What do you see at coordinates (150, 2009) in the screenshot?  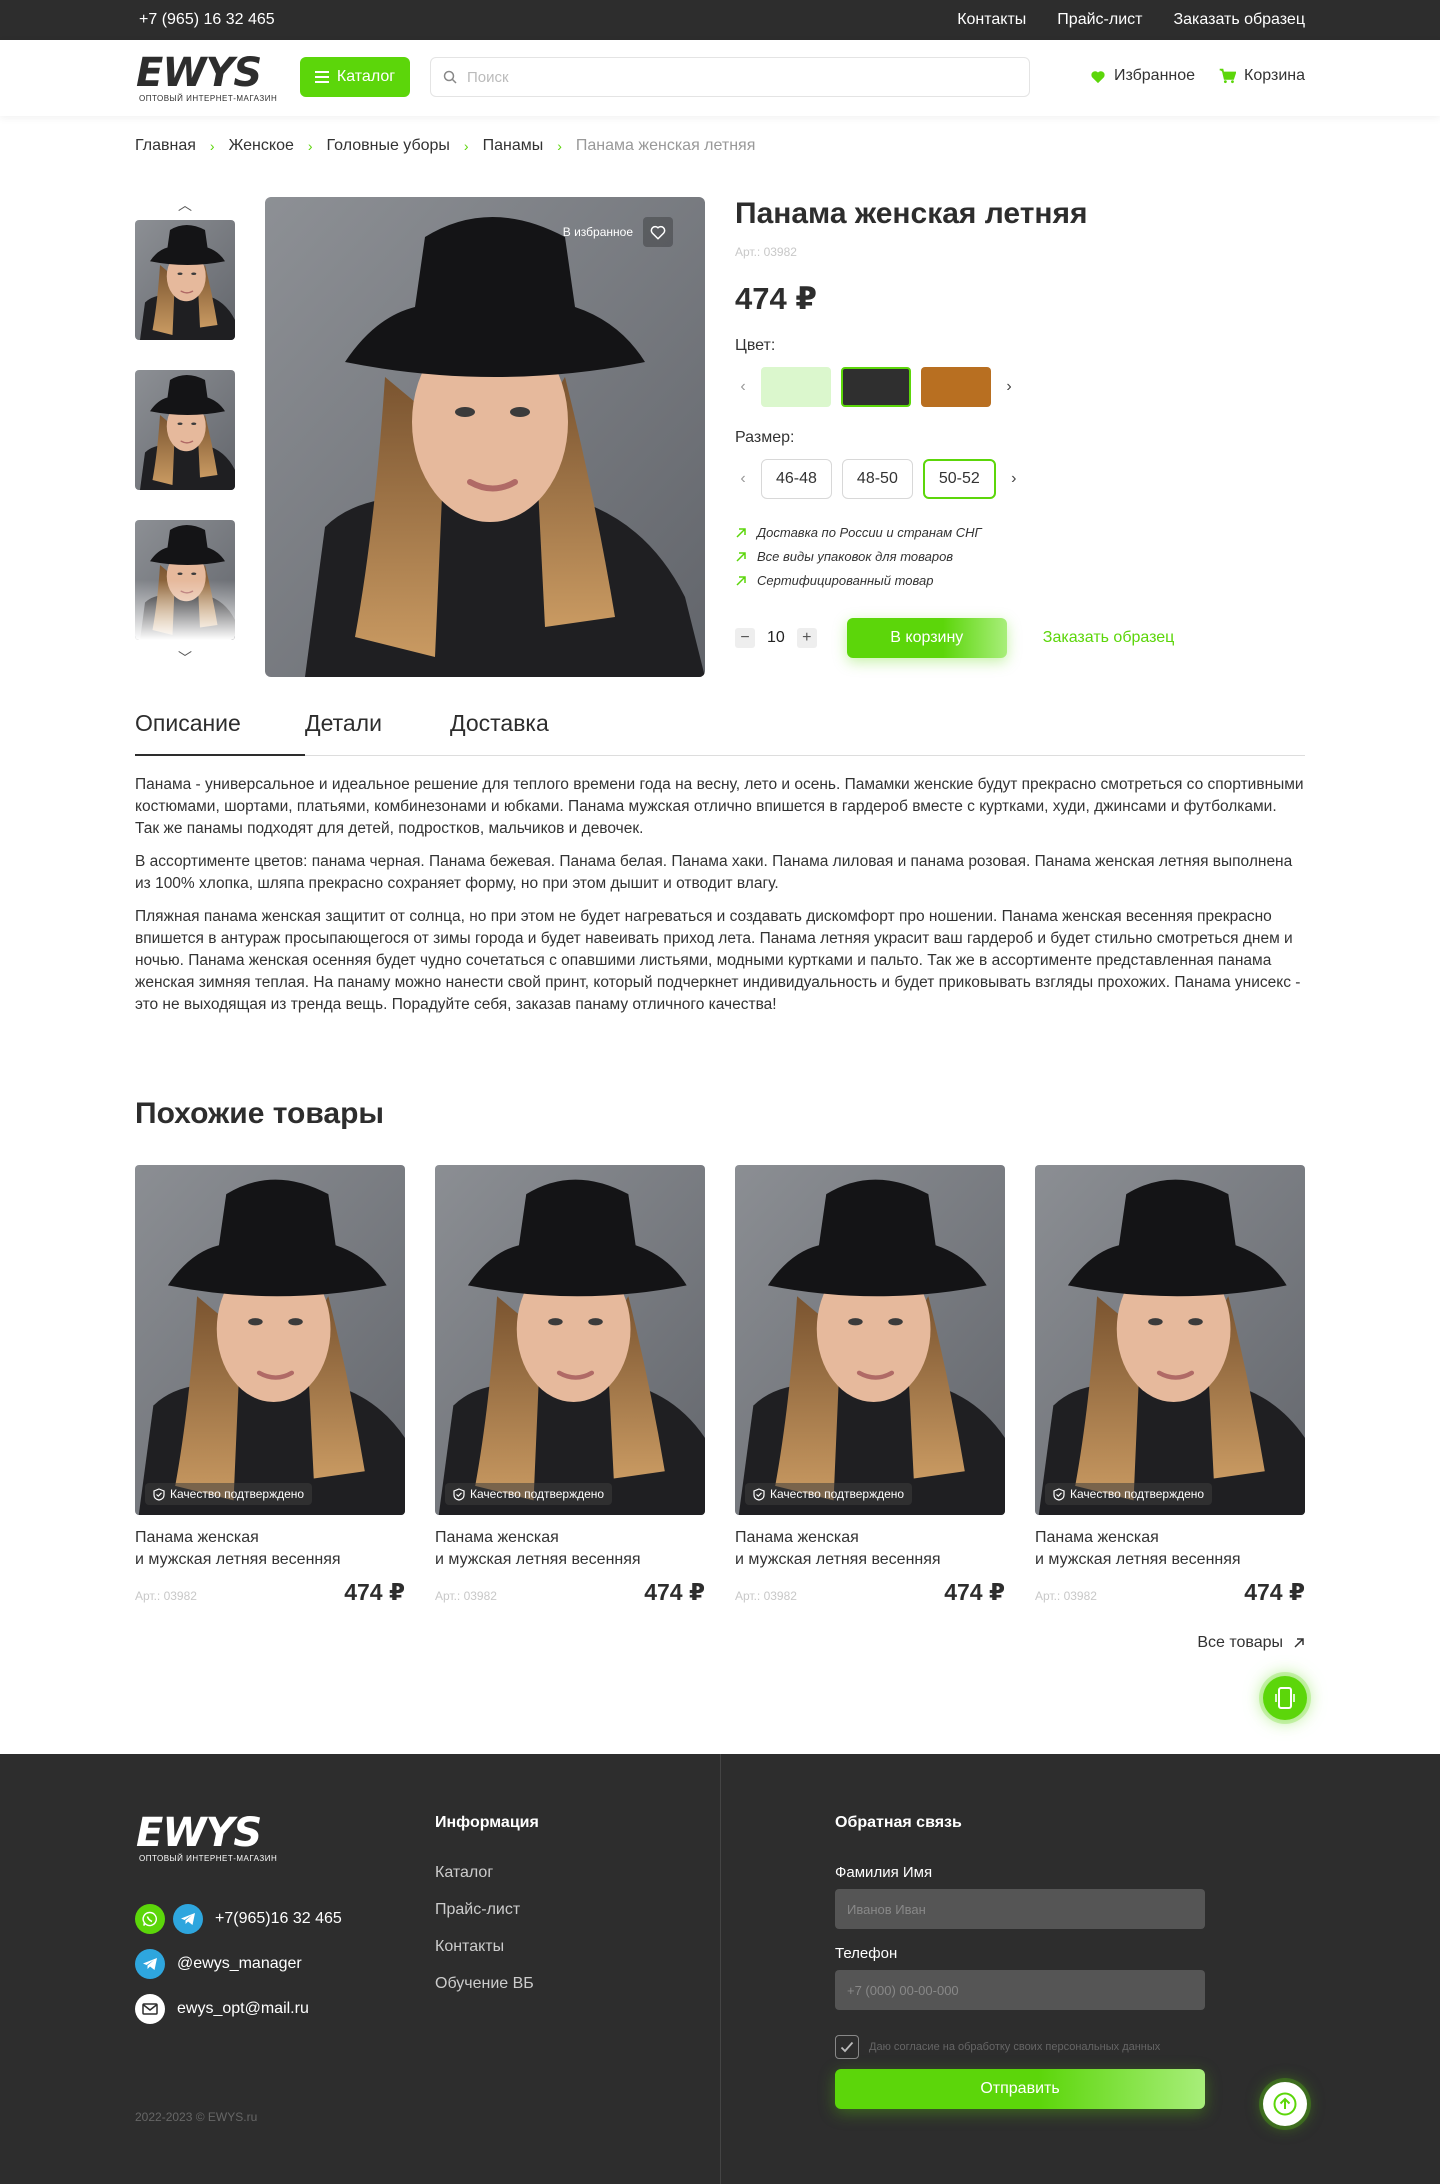 I see `mail-icon` at bounding box center [150, 2009].